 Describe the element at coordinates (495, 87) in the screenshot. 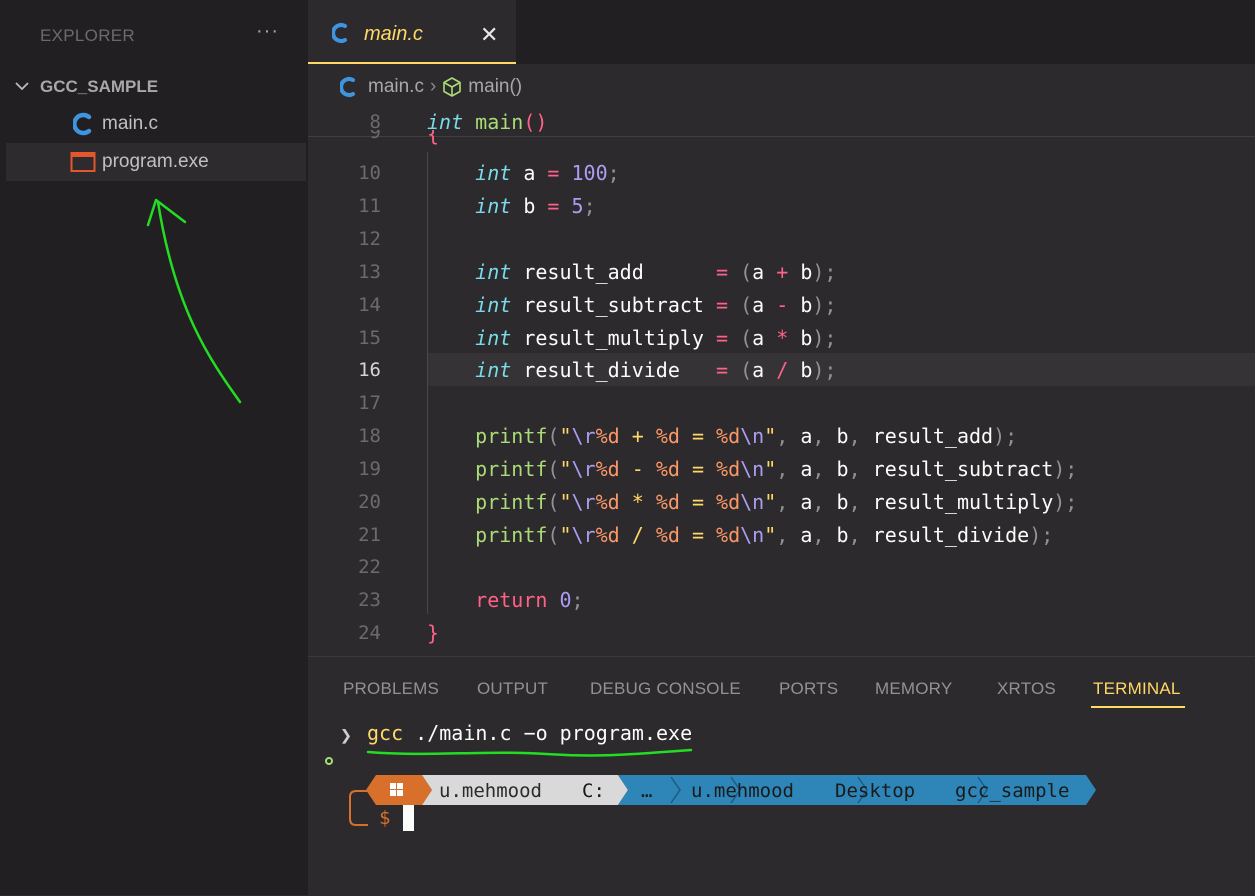

I see `breadcrumb-symbol: main()` at that location.